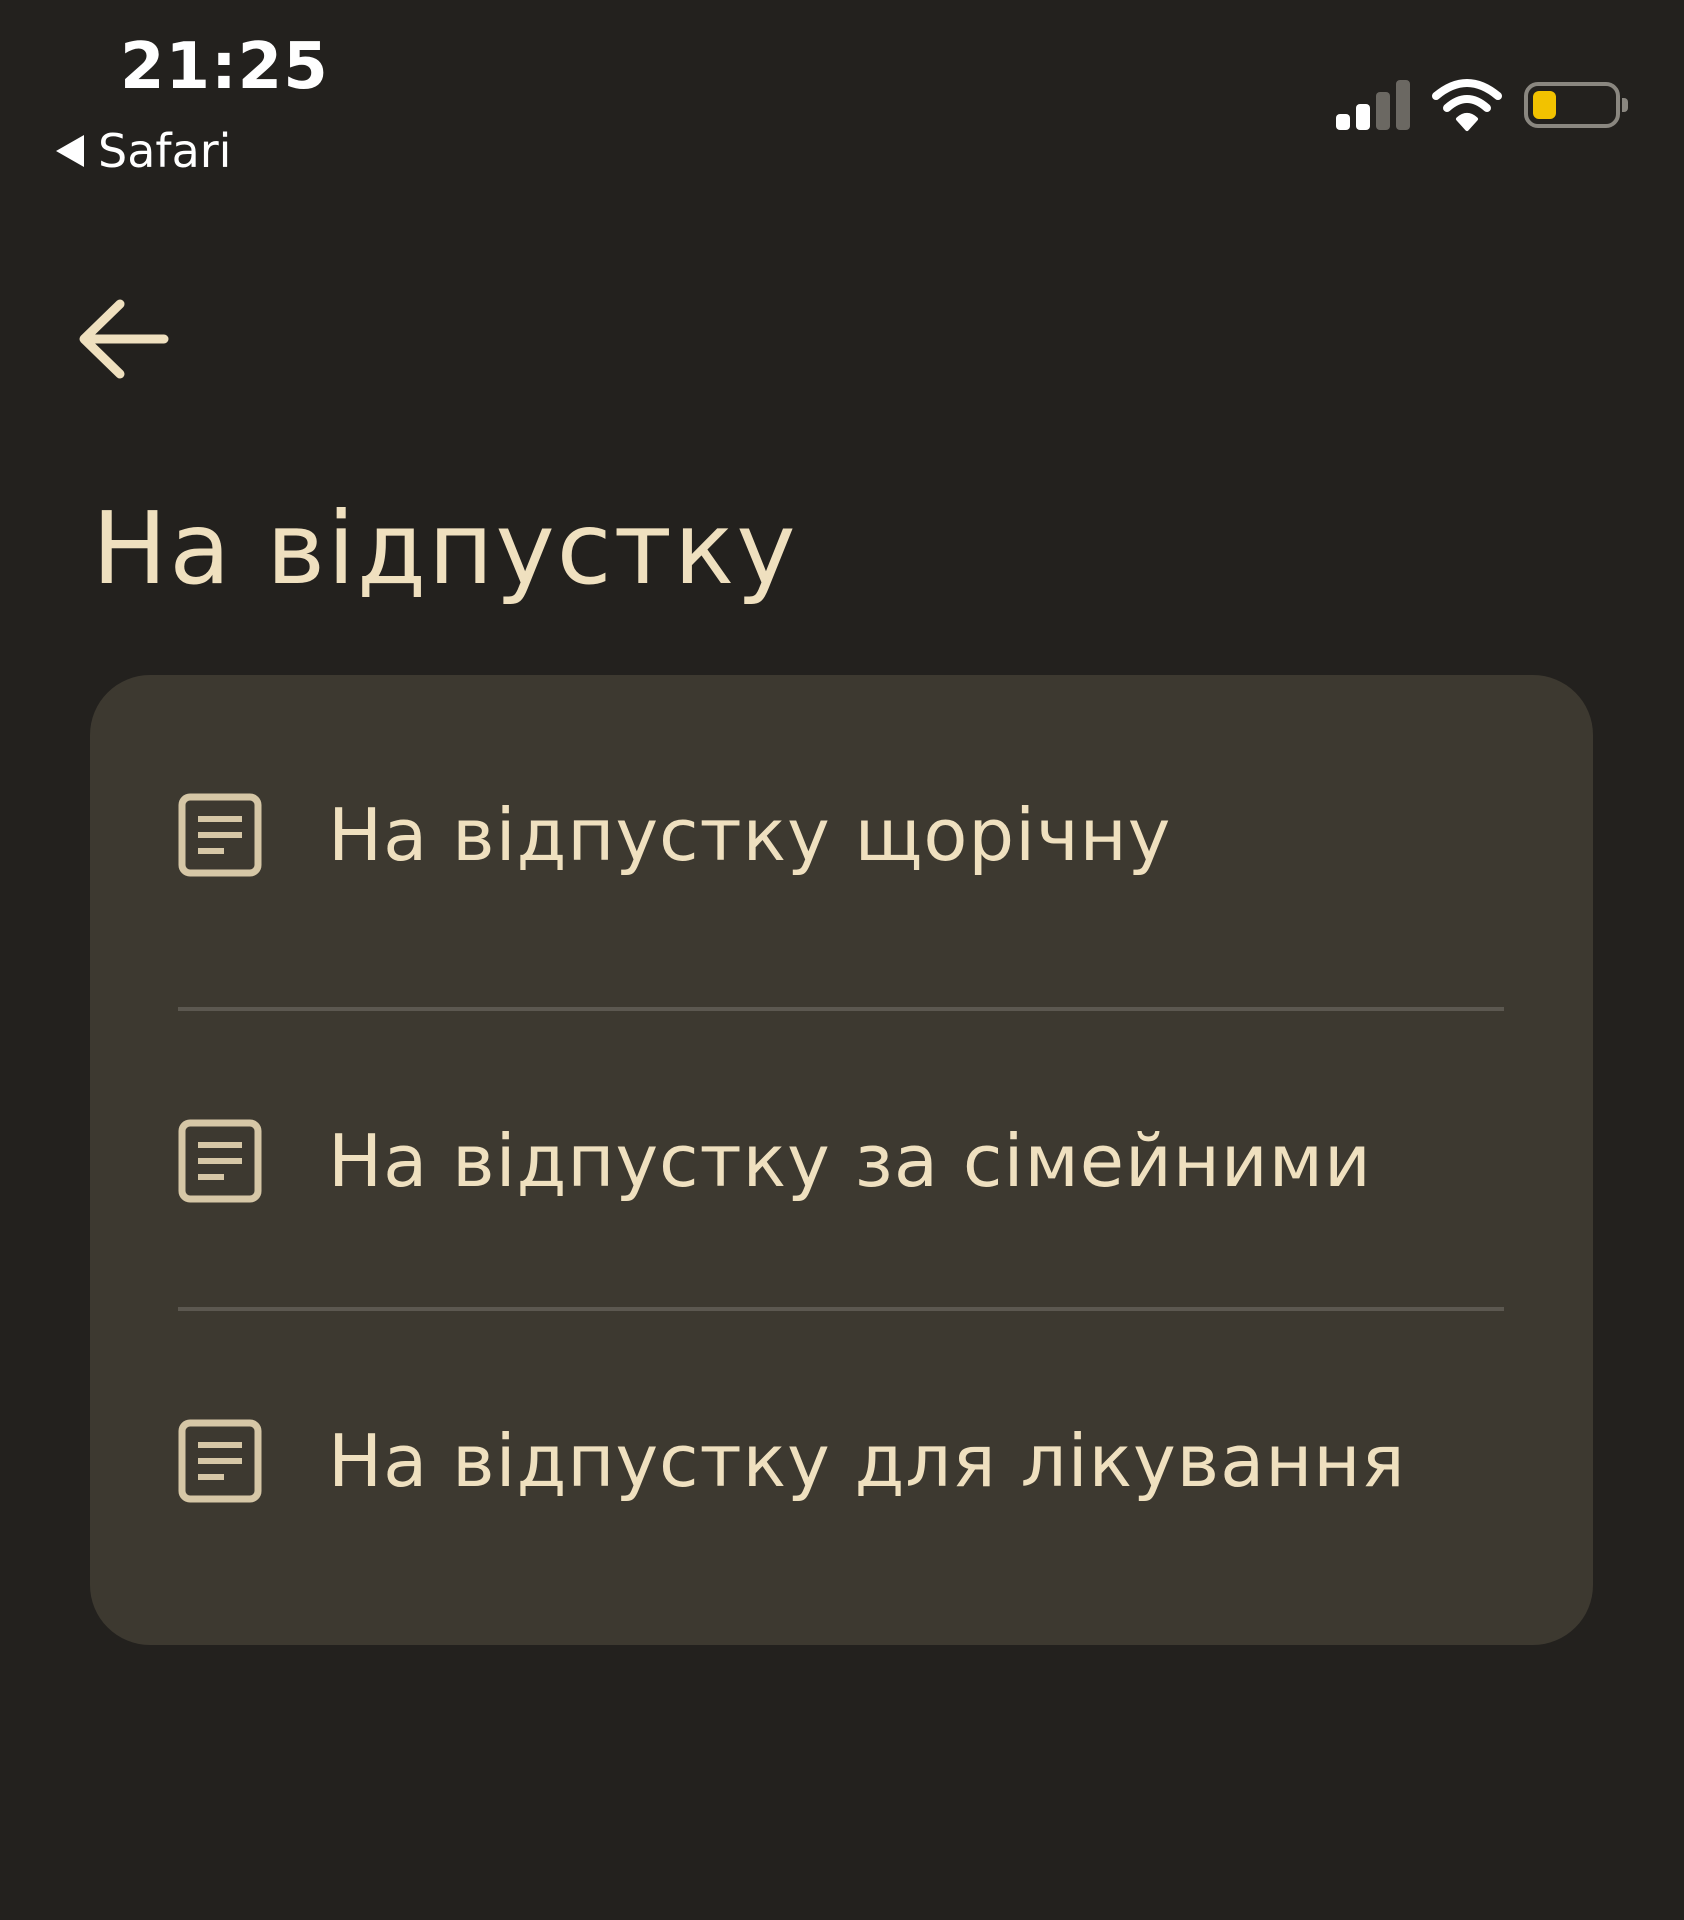 The width and height of the screenshot is (1684, 1920). I want to click on arrow-left-icon, so click(124, 339).